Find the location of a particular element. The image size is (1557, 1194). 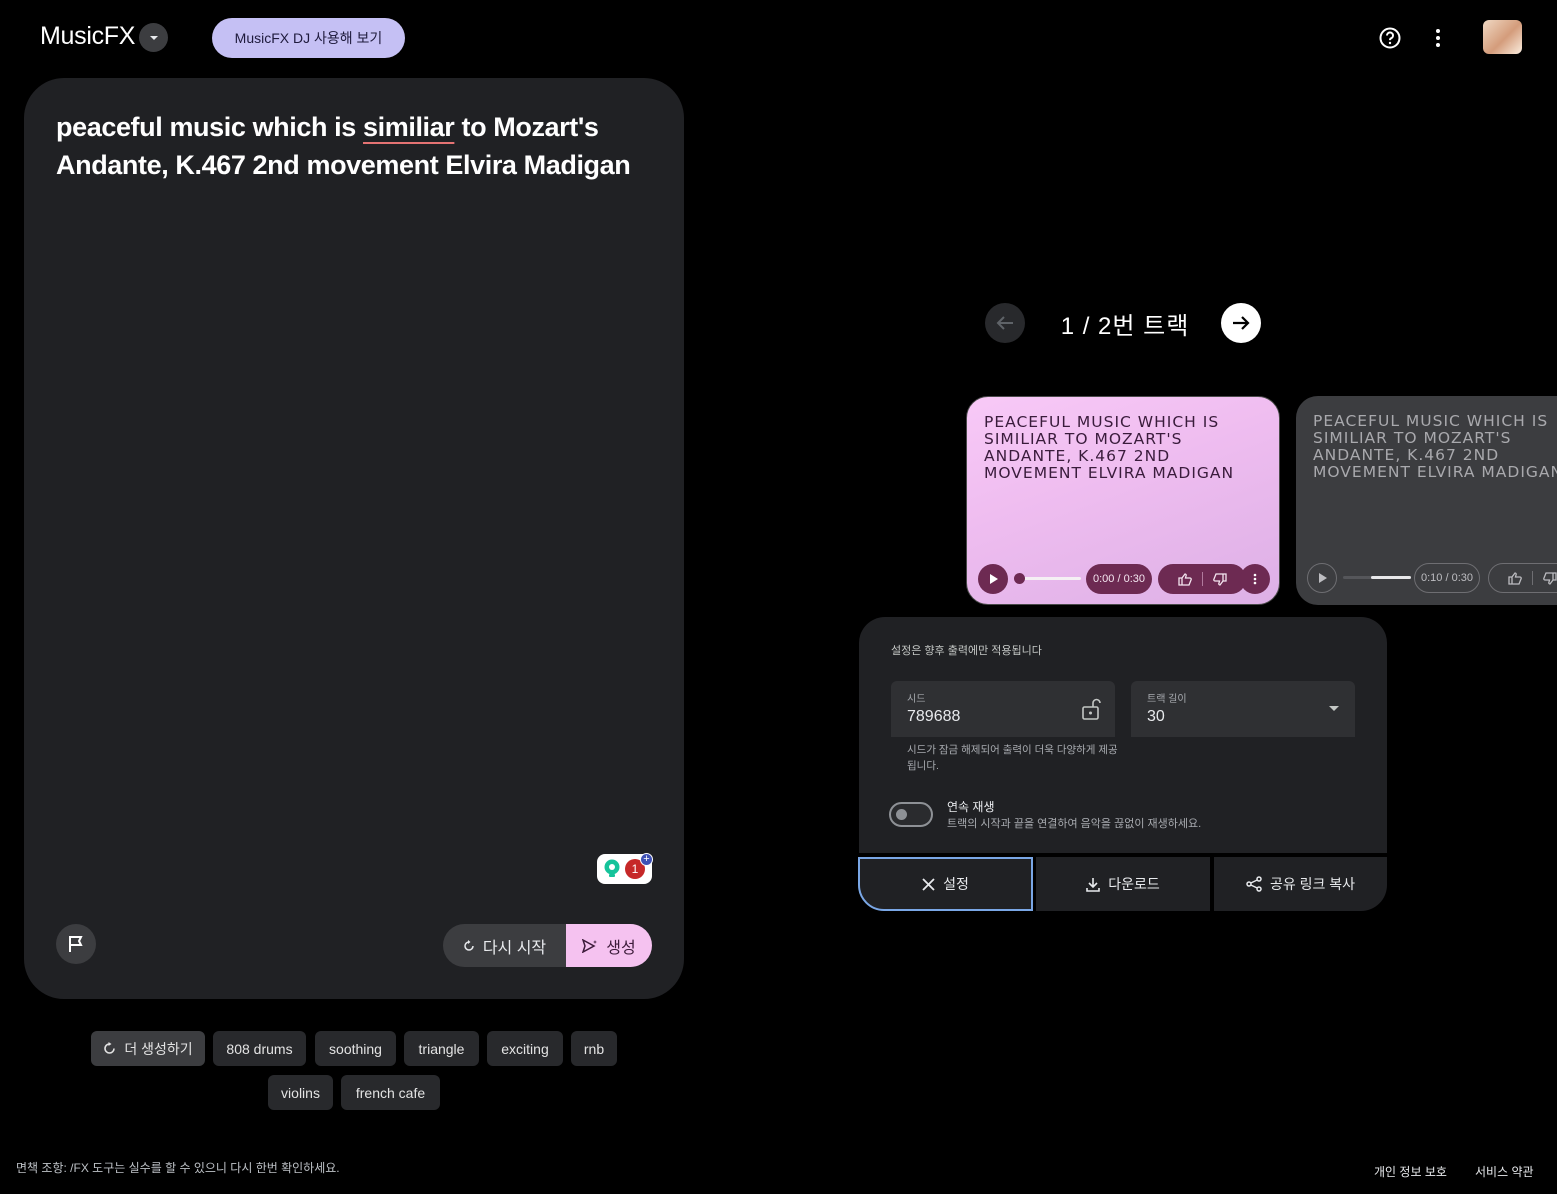

suggestion-chip: exciting is located at coordinates (525, 1048).